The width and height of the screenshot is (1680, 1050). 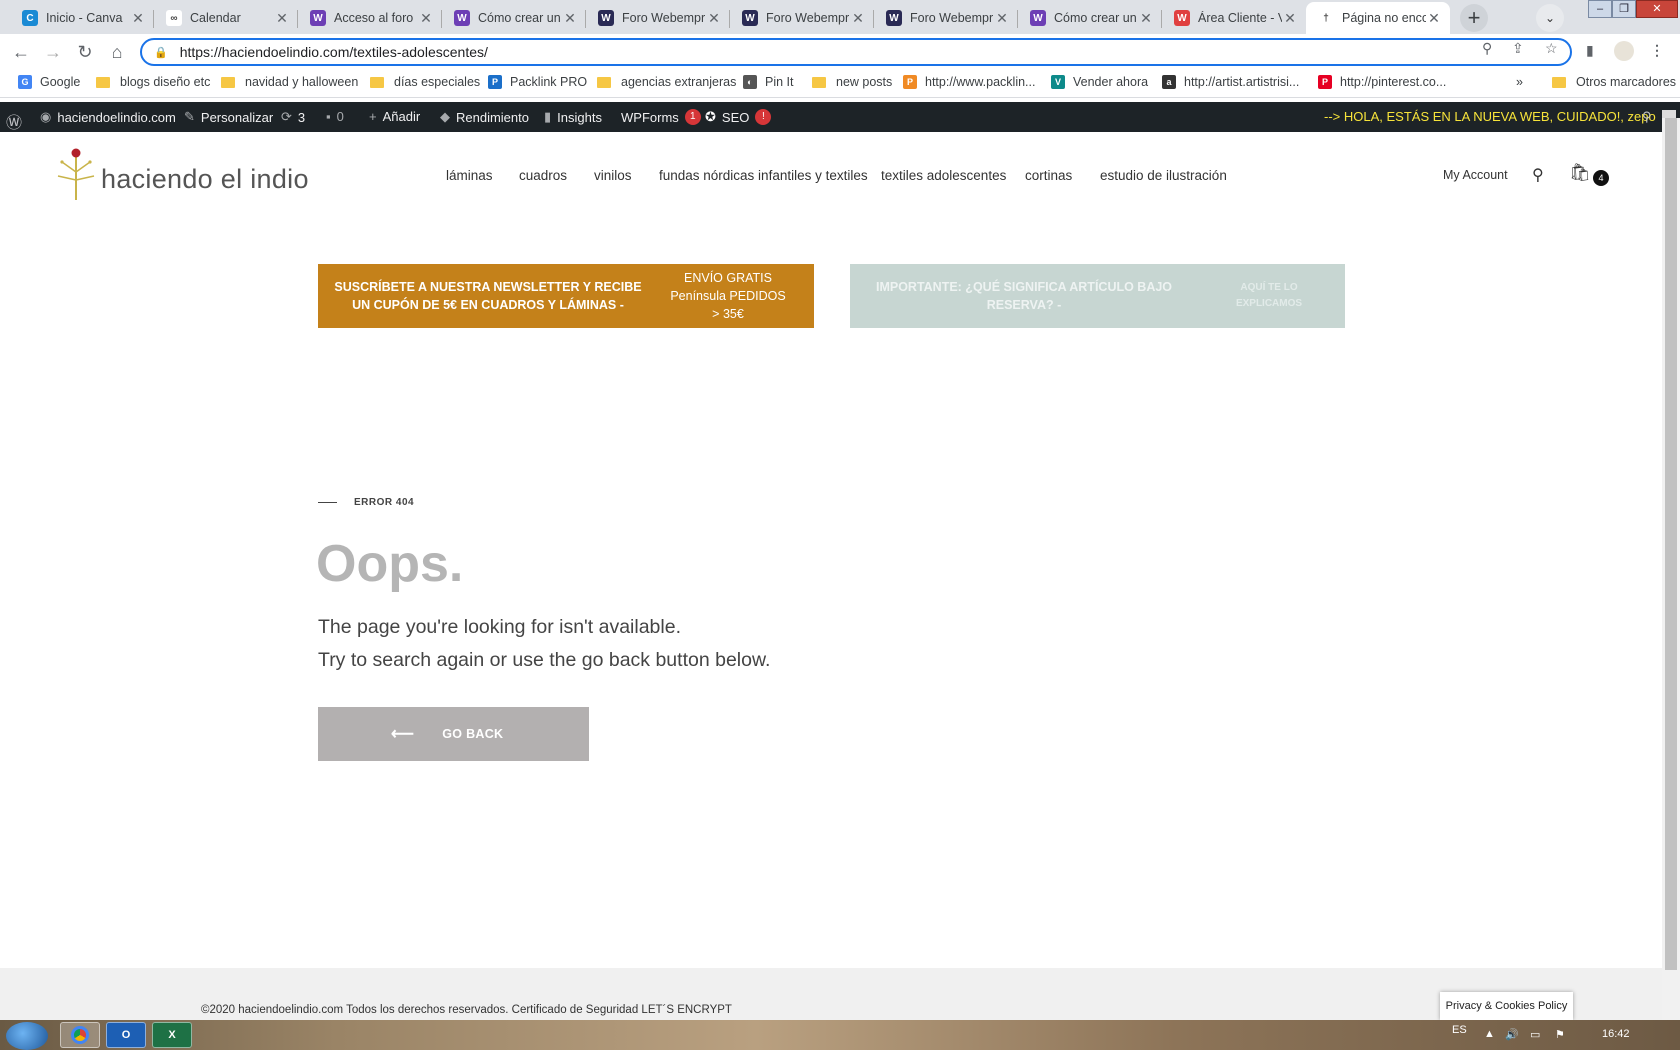 I want to click on nav-cortinas: cortinas, so click(x=1048, y=175).